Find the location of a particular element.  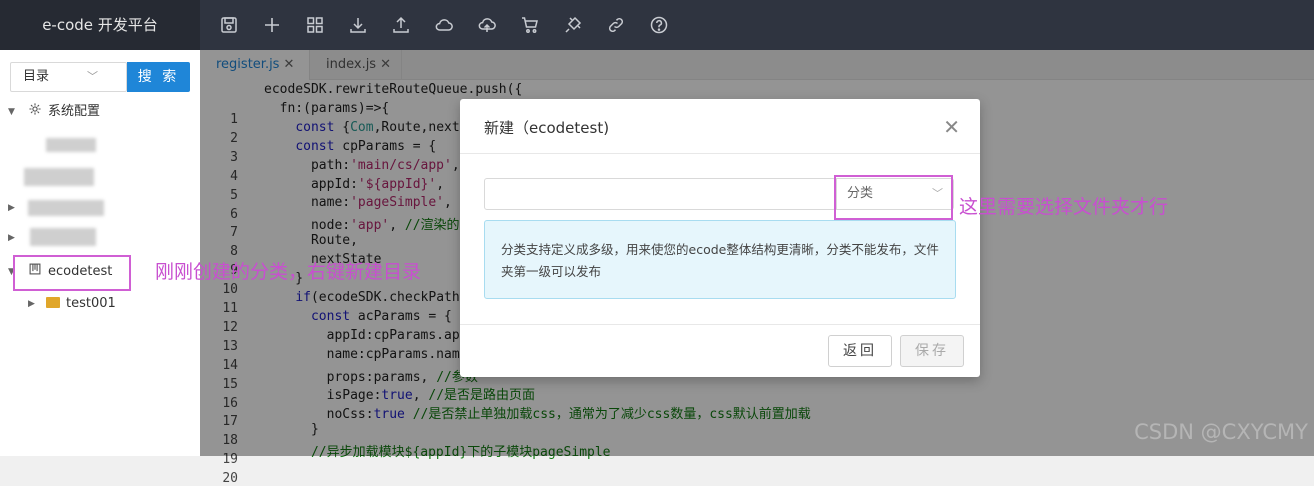

search-button: 搜 索 is located at coordinates (158, 77).